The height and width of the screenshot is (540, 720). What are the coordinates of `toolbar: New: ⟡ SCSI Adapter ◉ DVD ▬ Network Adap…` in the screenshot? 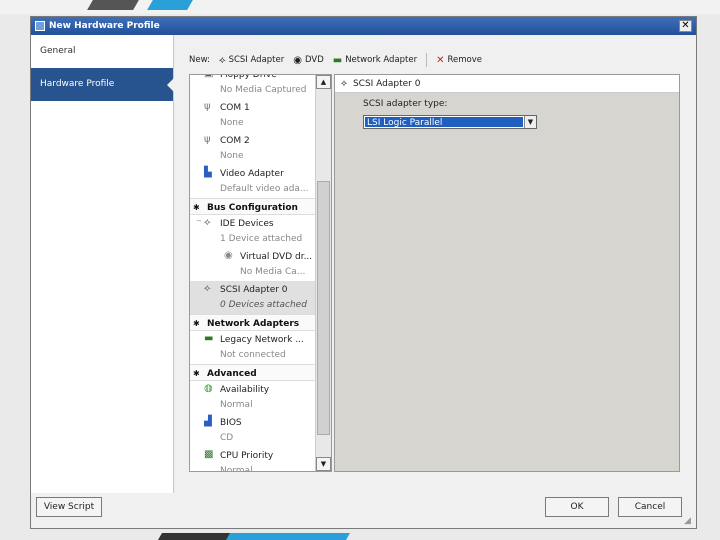 It's located at (335, 60).